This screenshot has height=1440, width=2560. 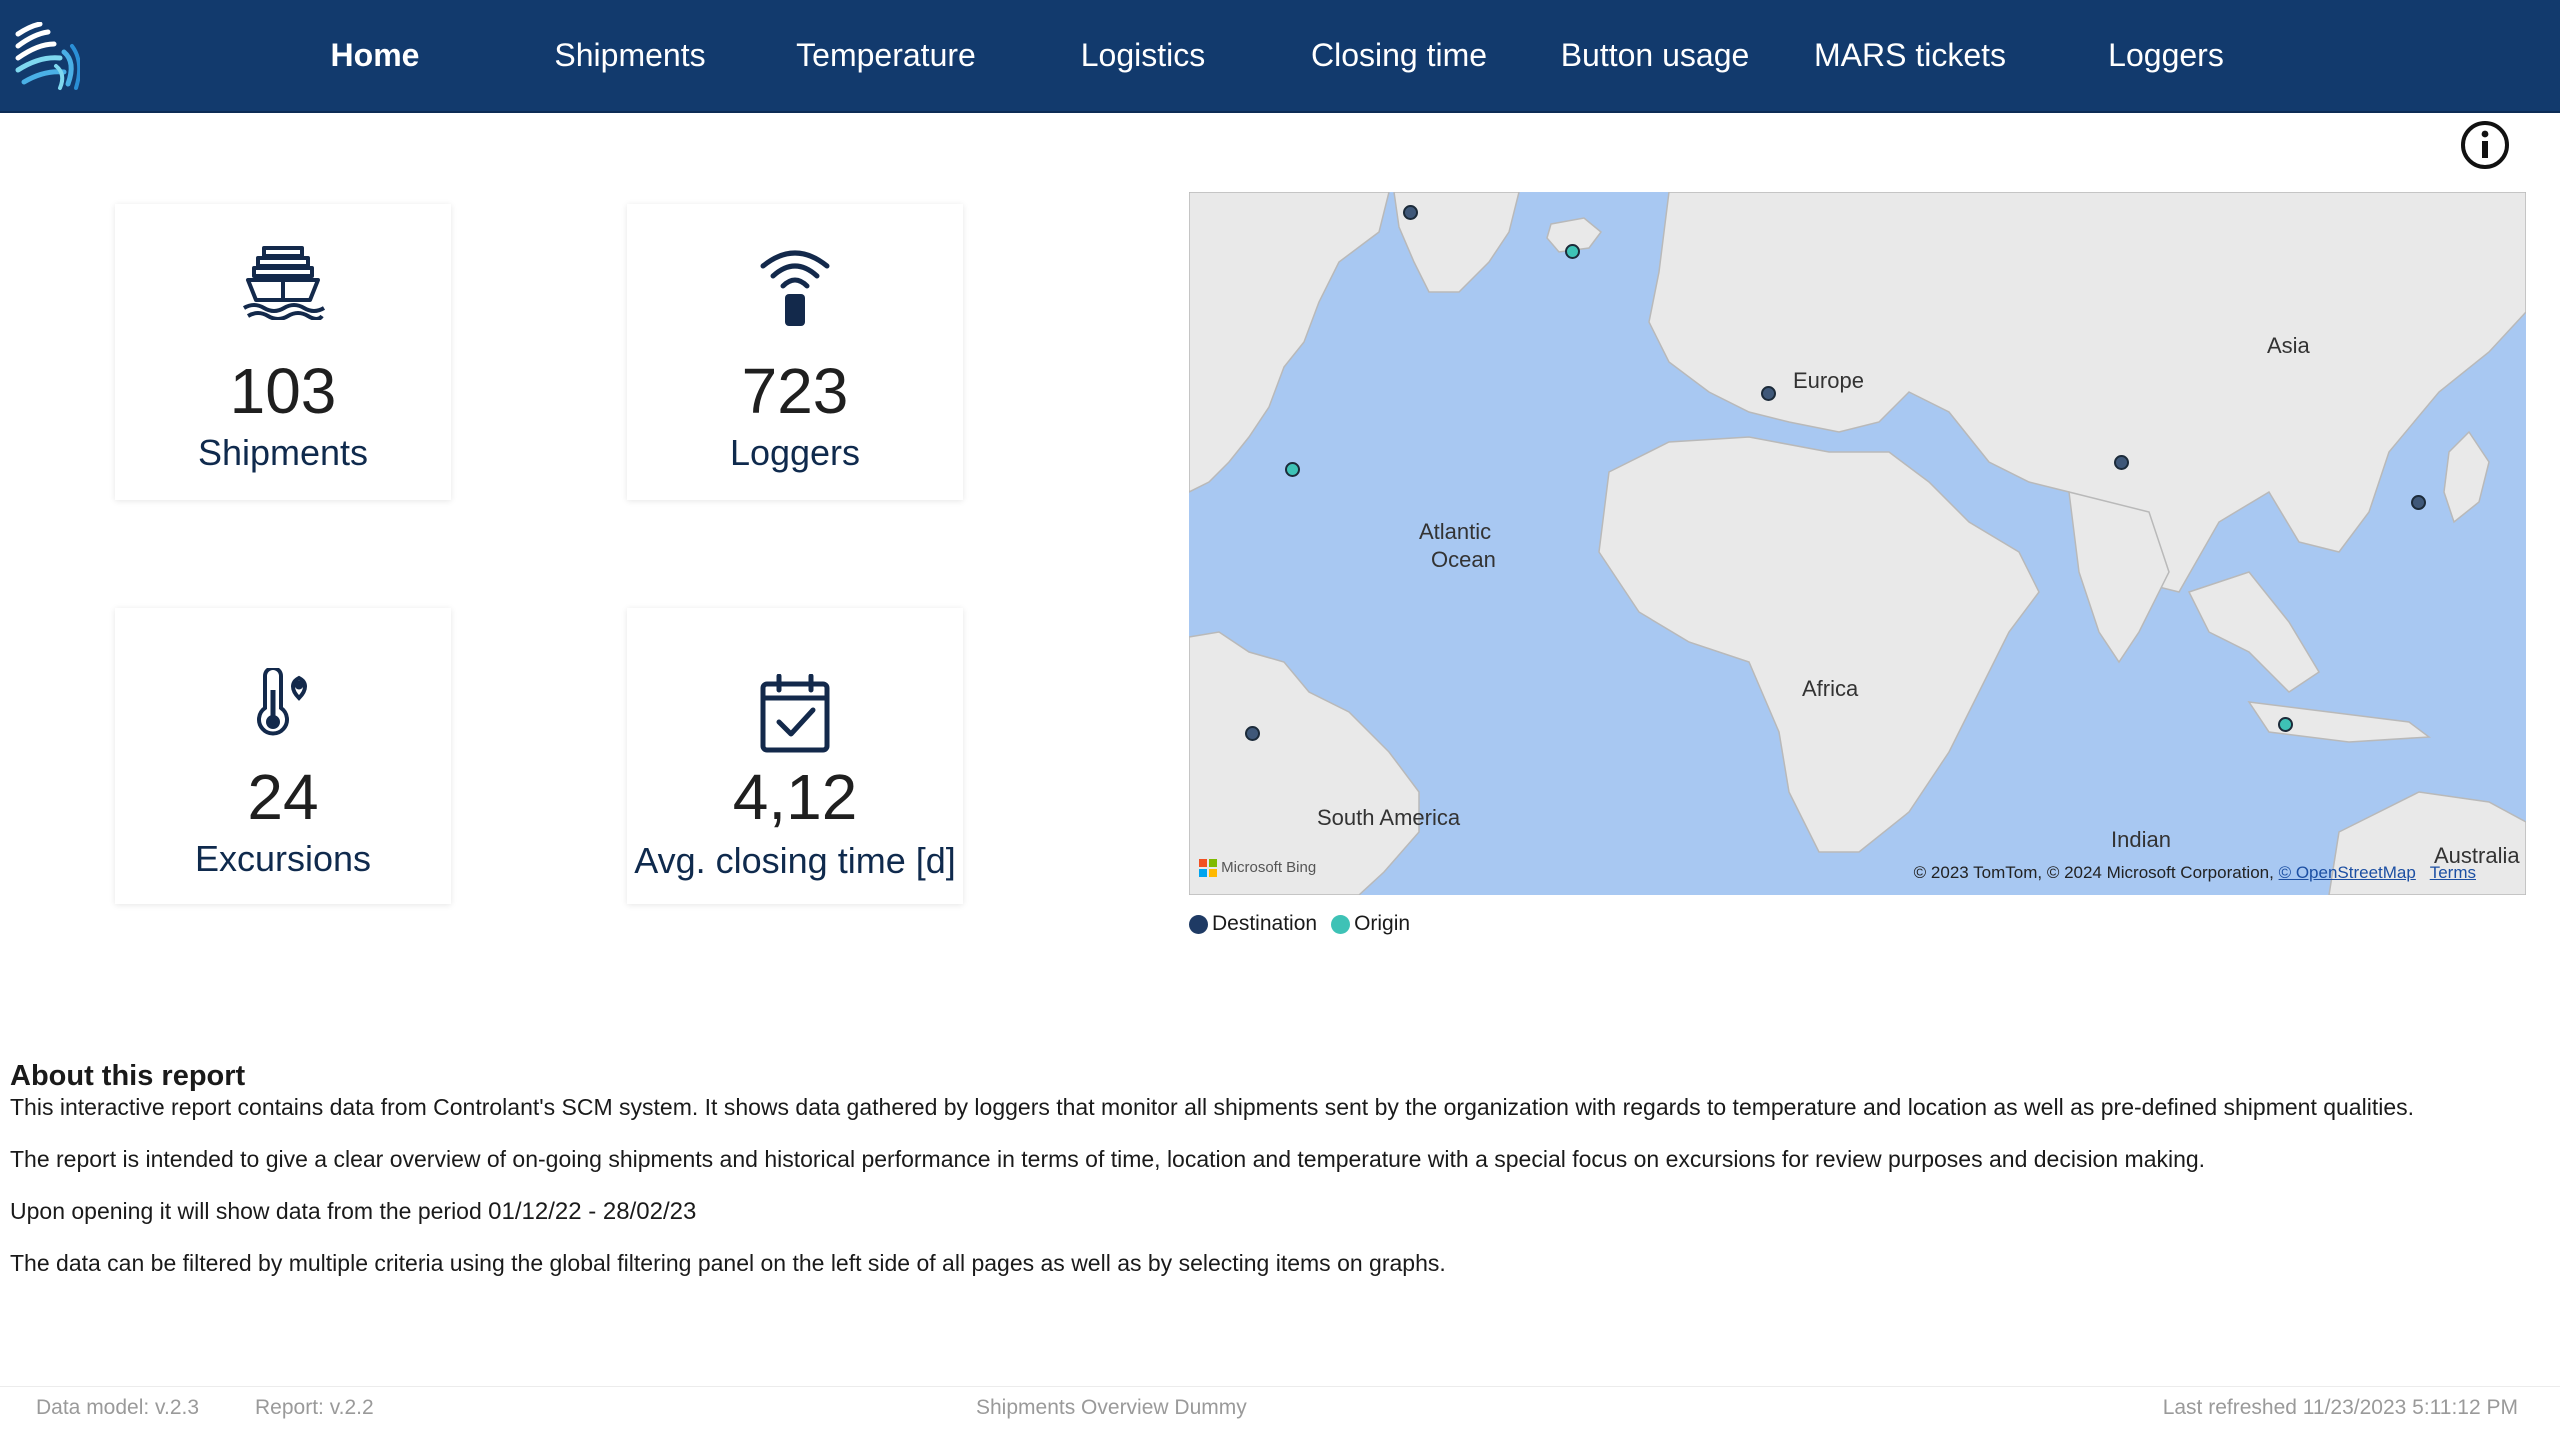 What do you see at coordinates (1399, 55) in the screenshot?
I see `tab-closing-time: Closing time` at bounding box center [1399, 55].